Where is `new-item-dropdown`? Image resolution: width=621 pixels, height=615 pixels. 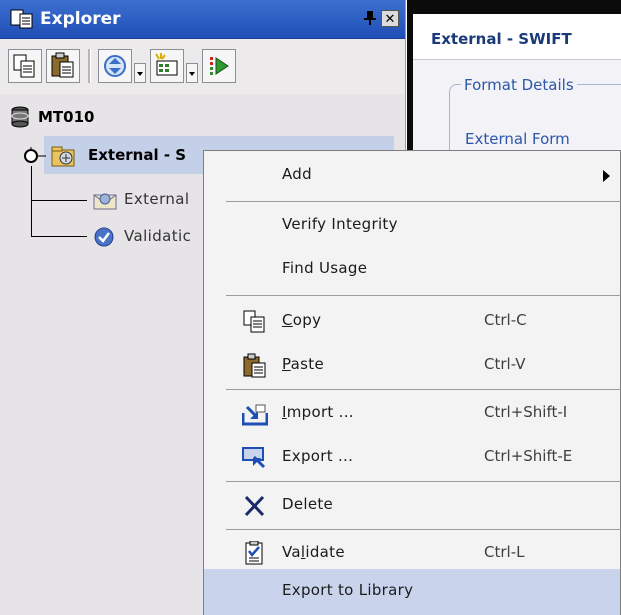
new-item-dropdown is located at coordinates (192, 73).